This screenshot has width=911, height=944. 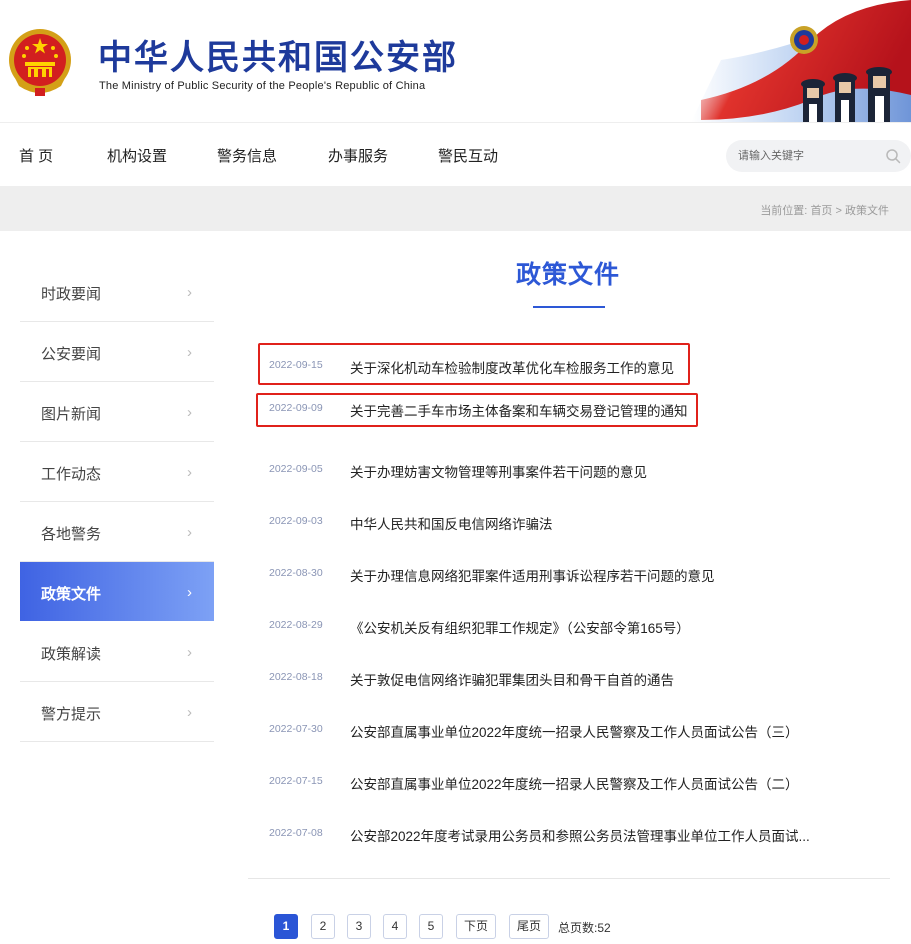 What do you see at coordinates (117, 352) in the screenshot?
I see `sidebar-item-police-news: 公安要闻 ›` at bounding box center [117, 352].